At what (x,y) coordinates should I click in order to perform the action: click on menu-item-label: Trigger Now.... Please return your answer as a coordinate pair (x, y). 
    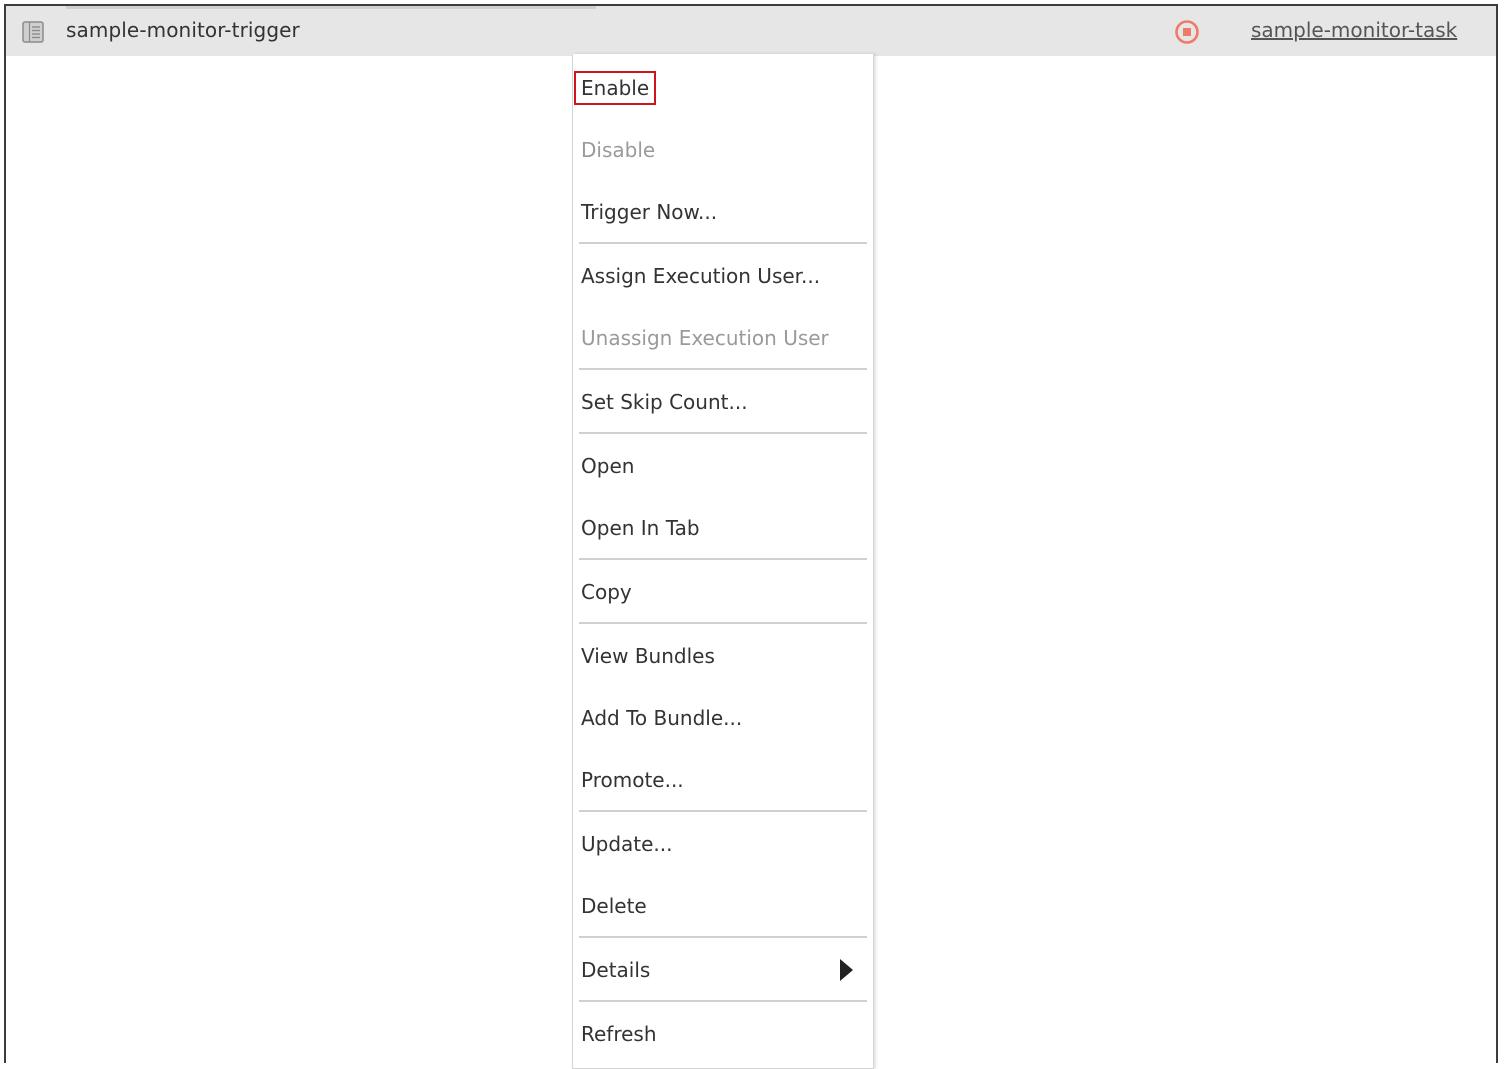
    Looking at the image, I should click on (649, 212).